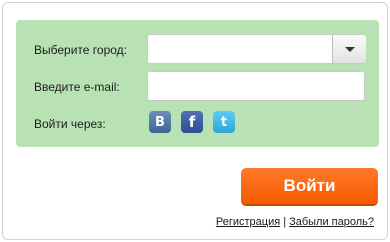  What do you see at coordinates (331, 222) in the screenshot?
I see `forgot-password-link: Забыли пароль?` at bounding box center [331, 222].